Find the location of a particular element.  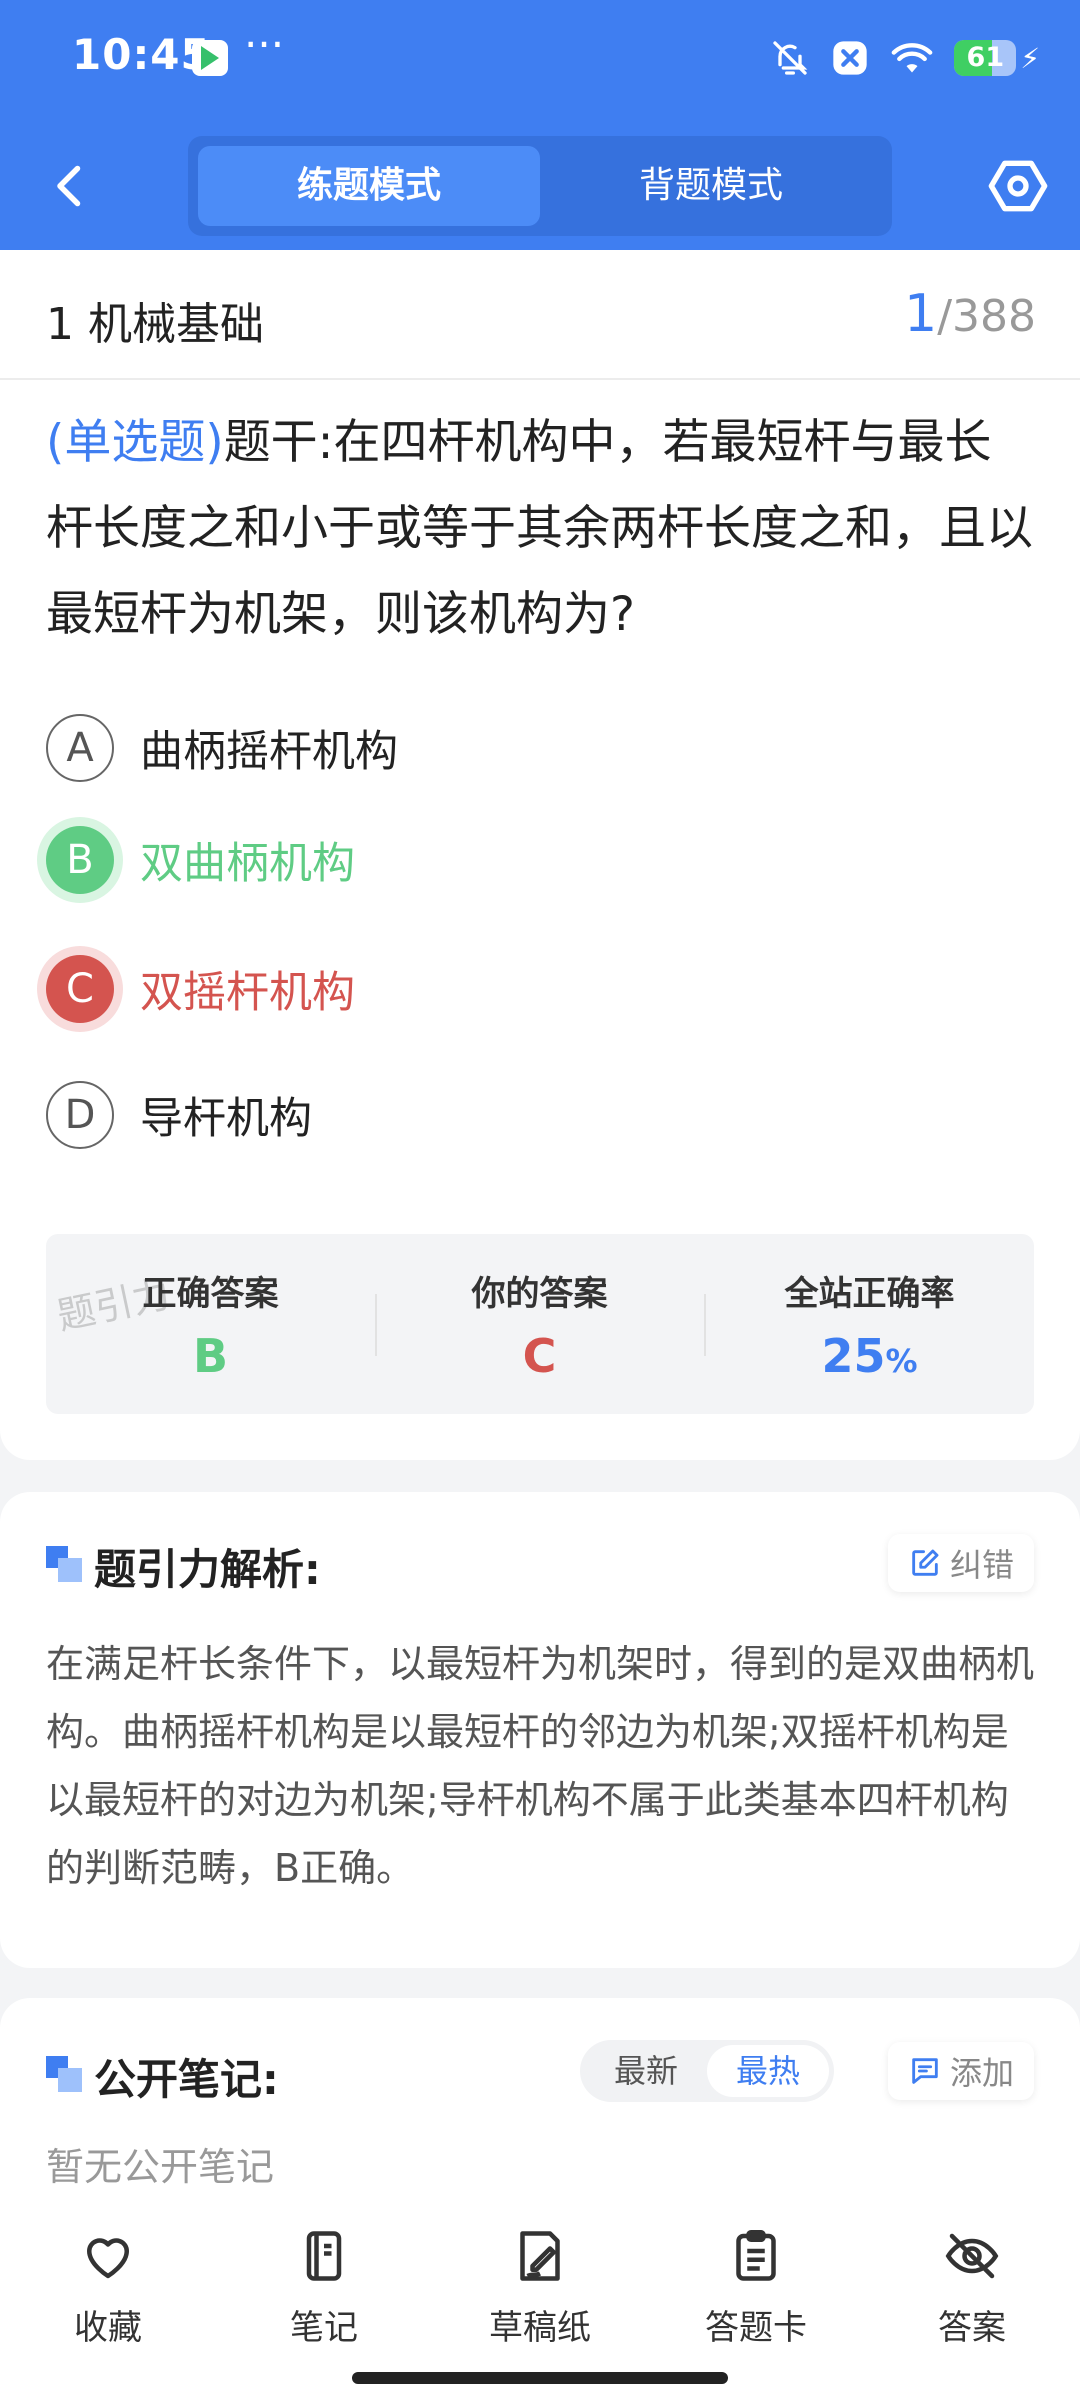

heart-icon is located at coordinates (108, 2258).